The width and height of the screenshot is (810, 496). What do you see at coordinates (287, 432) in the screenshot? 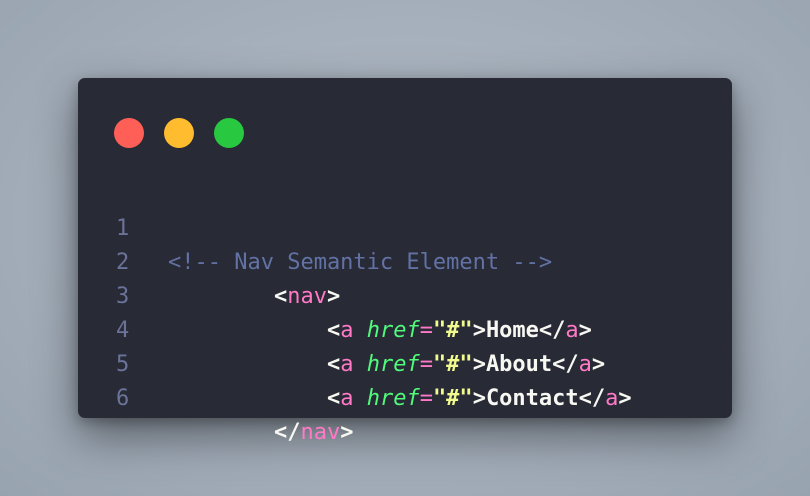
I see `tag-open-bracket: </` at bounding box center [287, 432].